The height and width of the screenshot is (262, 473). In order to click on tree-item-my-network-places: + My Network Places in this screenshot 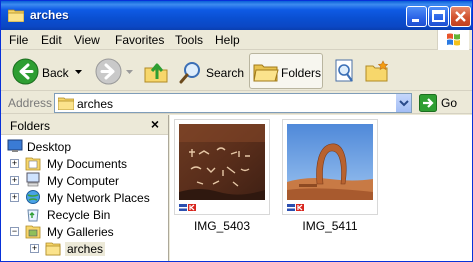, I will do `click(85, 197)`.